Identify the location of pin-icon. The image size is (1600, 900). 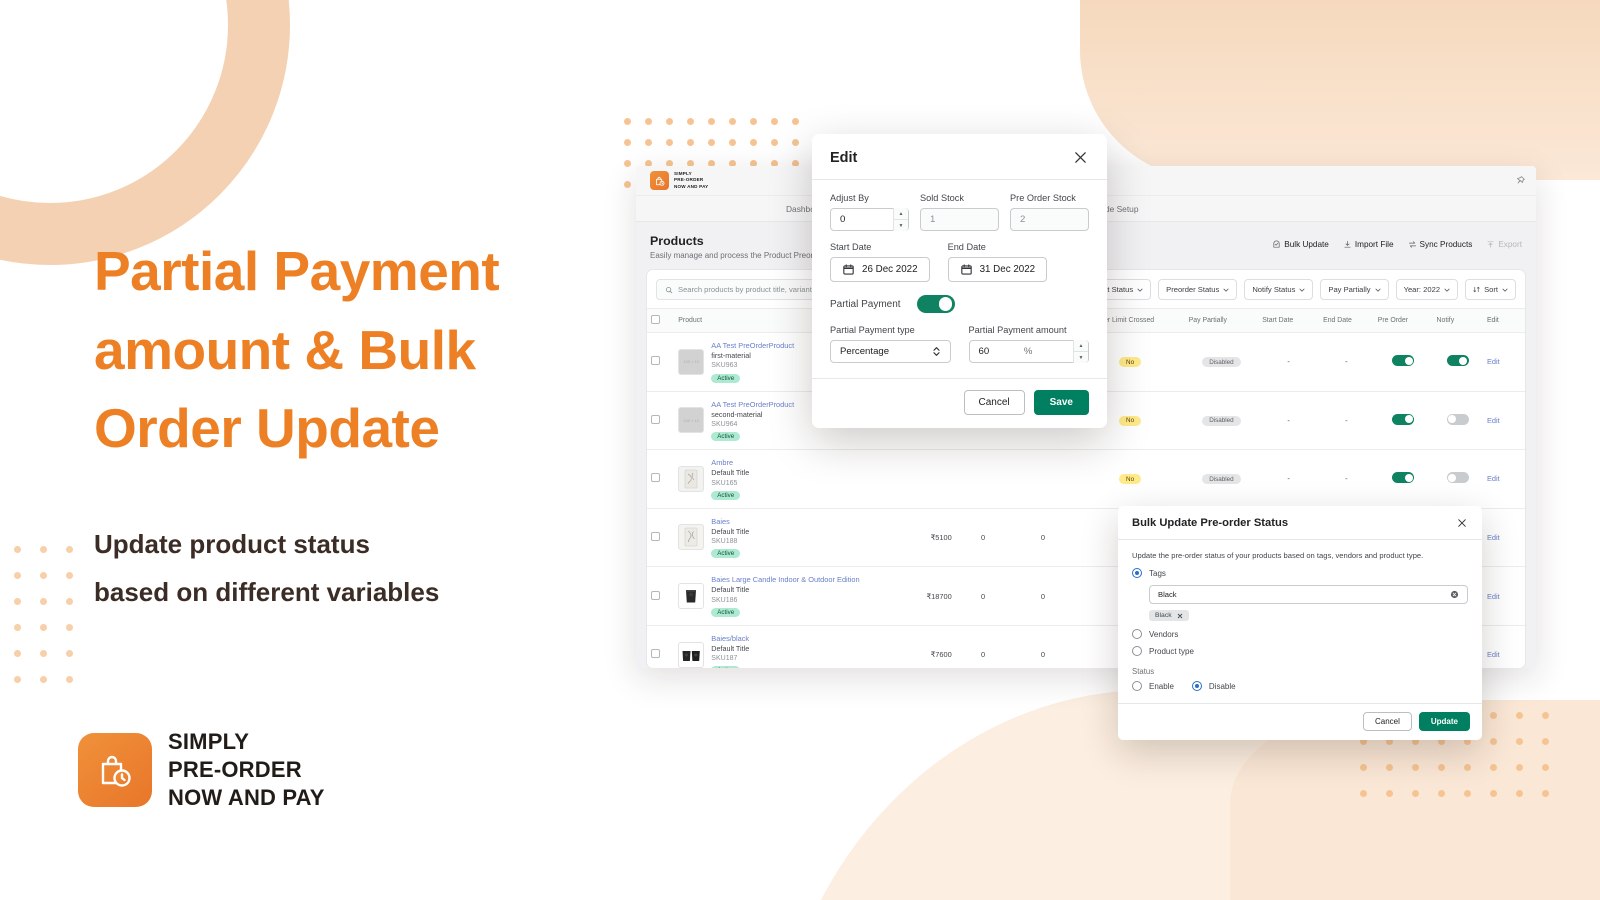
(1520, 180).